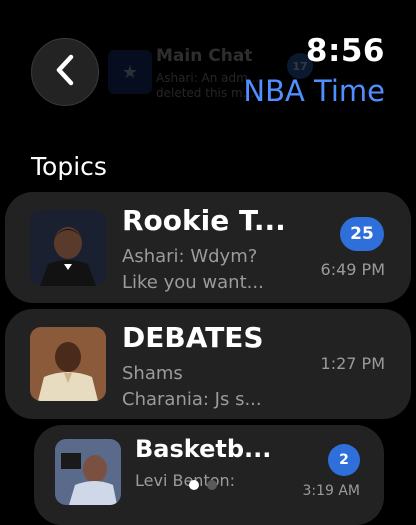 Image resolution: width=416 pixels, height=525 pixels. I want to click on chat-time: 3:19 AM, so click(331, 491).